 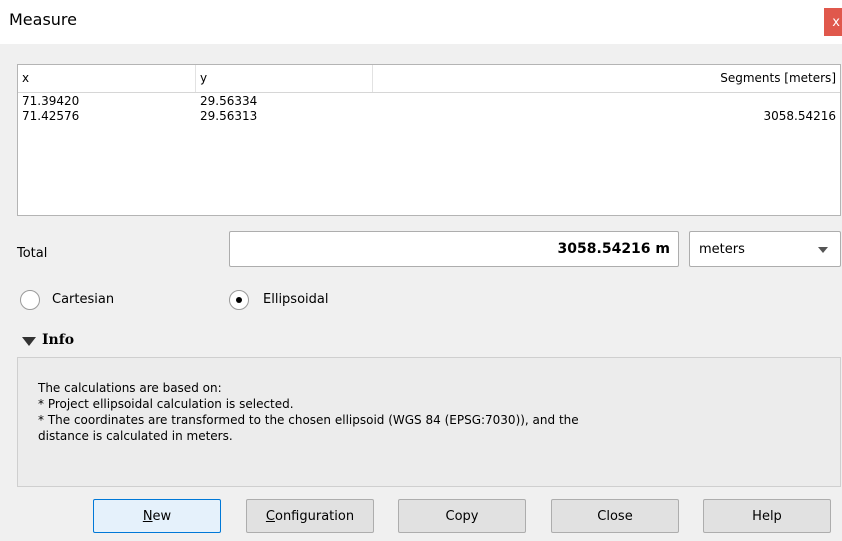 What do you see at coordinates (29, 341) in the screenshot?
I see `collapse-triangle-icon` at bounding box center [29, 341].